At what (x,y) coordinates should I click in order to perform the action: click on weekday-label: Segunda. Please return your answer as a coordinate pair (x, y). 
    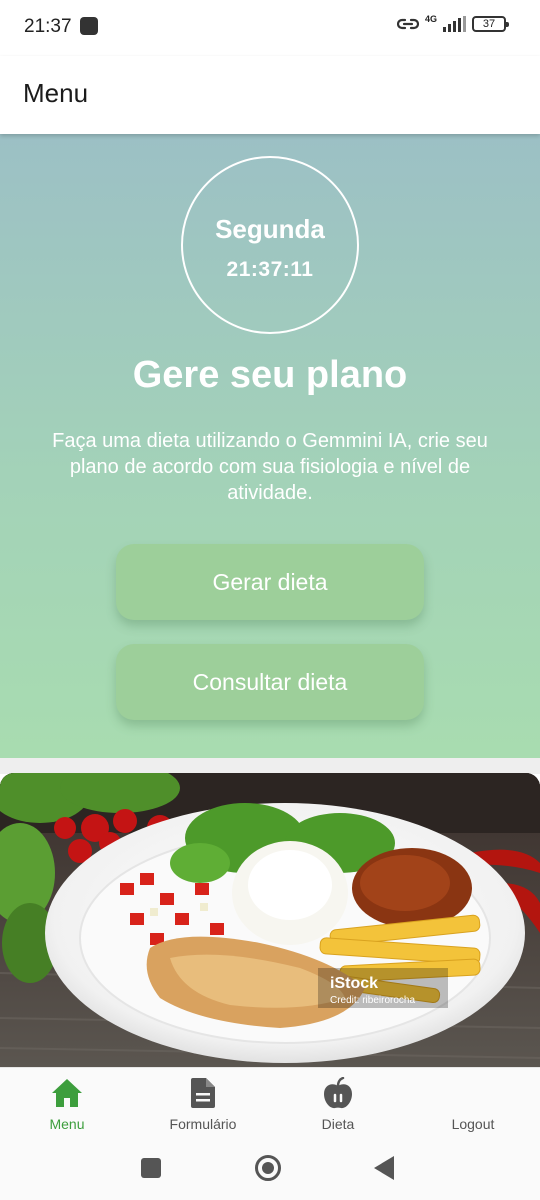
    Looking at the image, I should click on (270, 229).